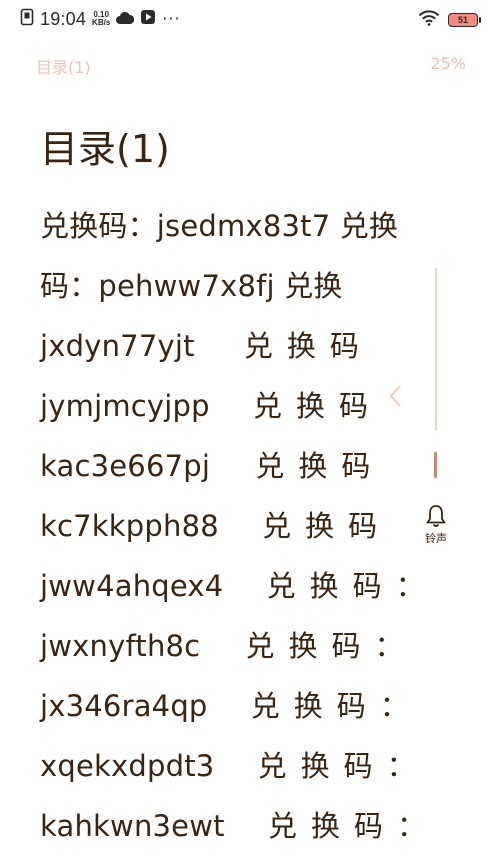 The height and width of the screenshot is (856, 500). I want to click on network-speed: 0.10 KB/s, so click(101, 18).